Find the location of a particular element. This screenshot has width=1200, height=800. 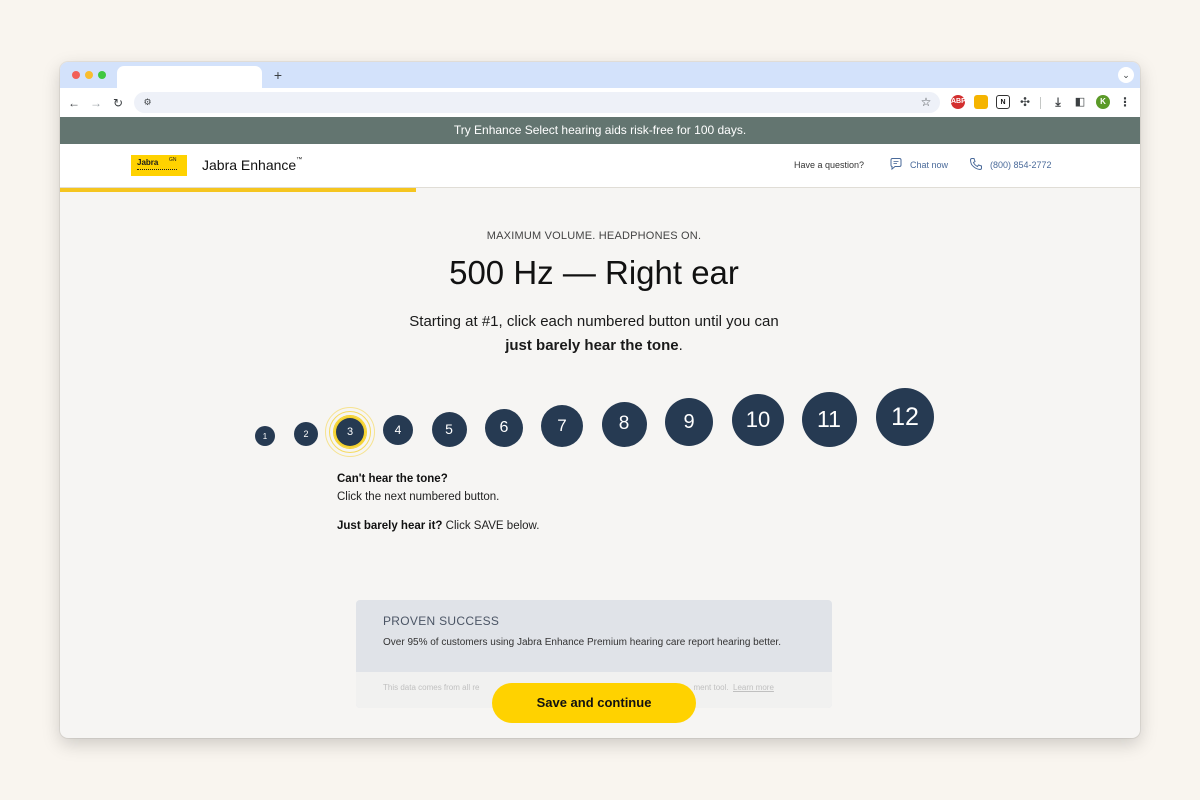

card-title: PROVEN SUCCESS is located at coordinates (441, 621).